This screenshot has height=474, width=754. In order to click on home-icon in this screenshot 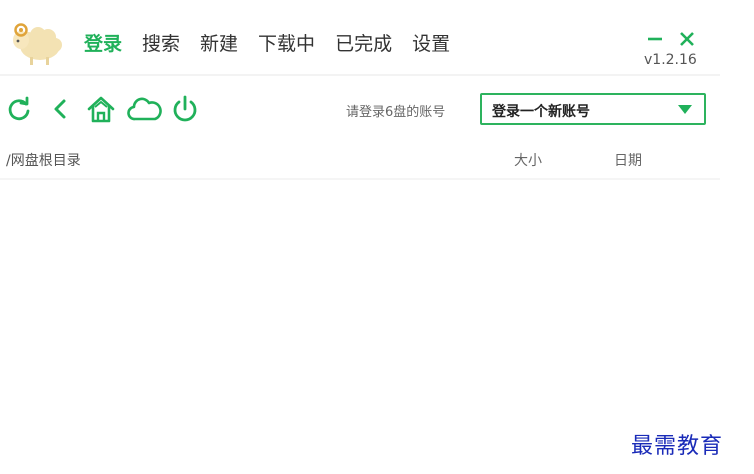, I will do `click(101, 109)`.